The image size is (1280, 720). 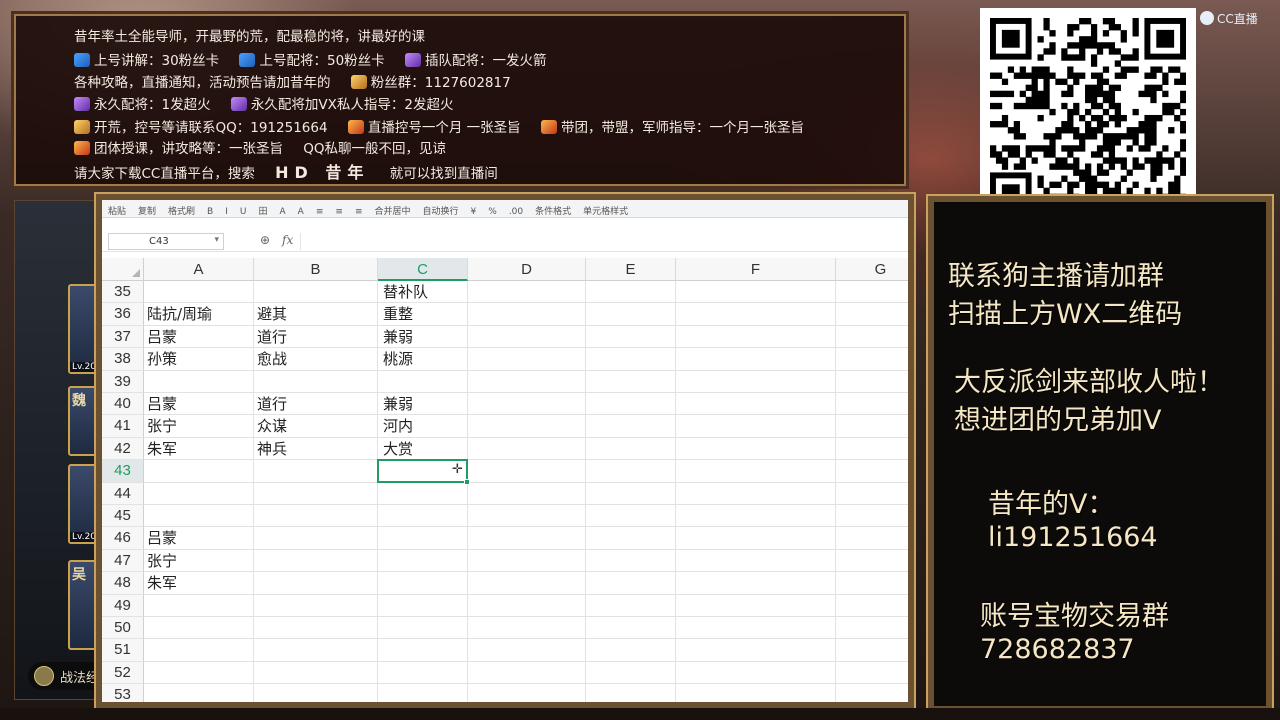 I want to click on column-header-a: A, so click(x=199, y=269).